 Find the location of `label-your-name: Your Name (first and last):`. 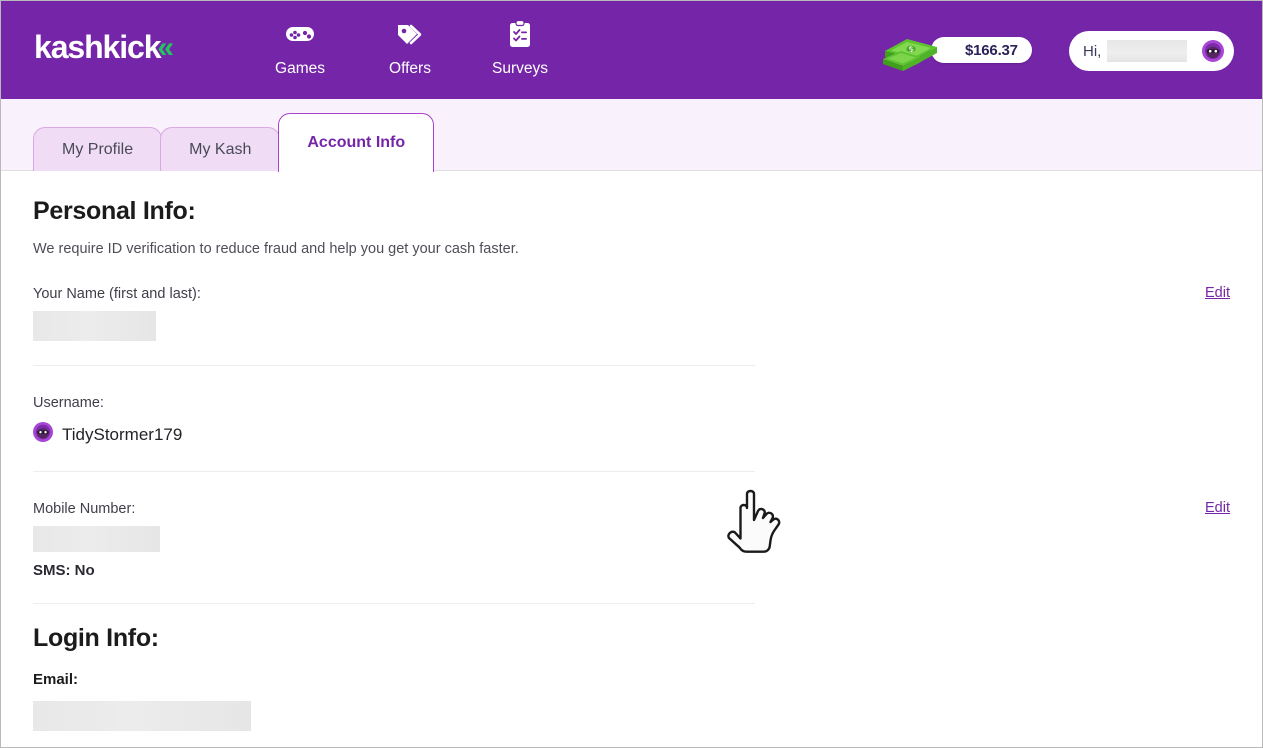

label-your-name: Your Name (first and last): is located at coordinates (117, 294).